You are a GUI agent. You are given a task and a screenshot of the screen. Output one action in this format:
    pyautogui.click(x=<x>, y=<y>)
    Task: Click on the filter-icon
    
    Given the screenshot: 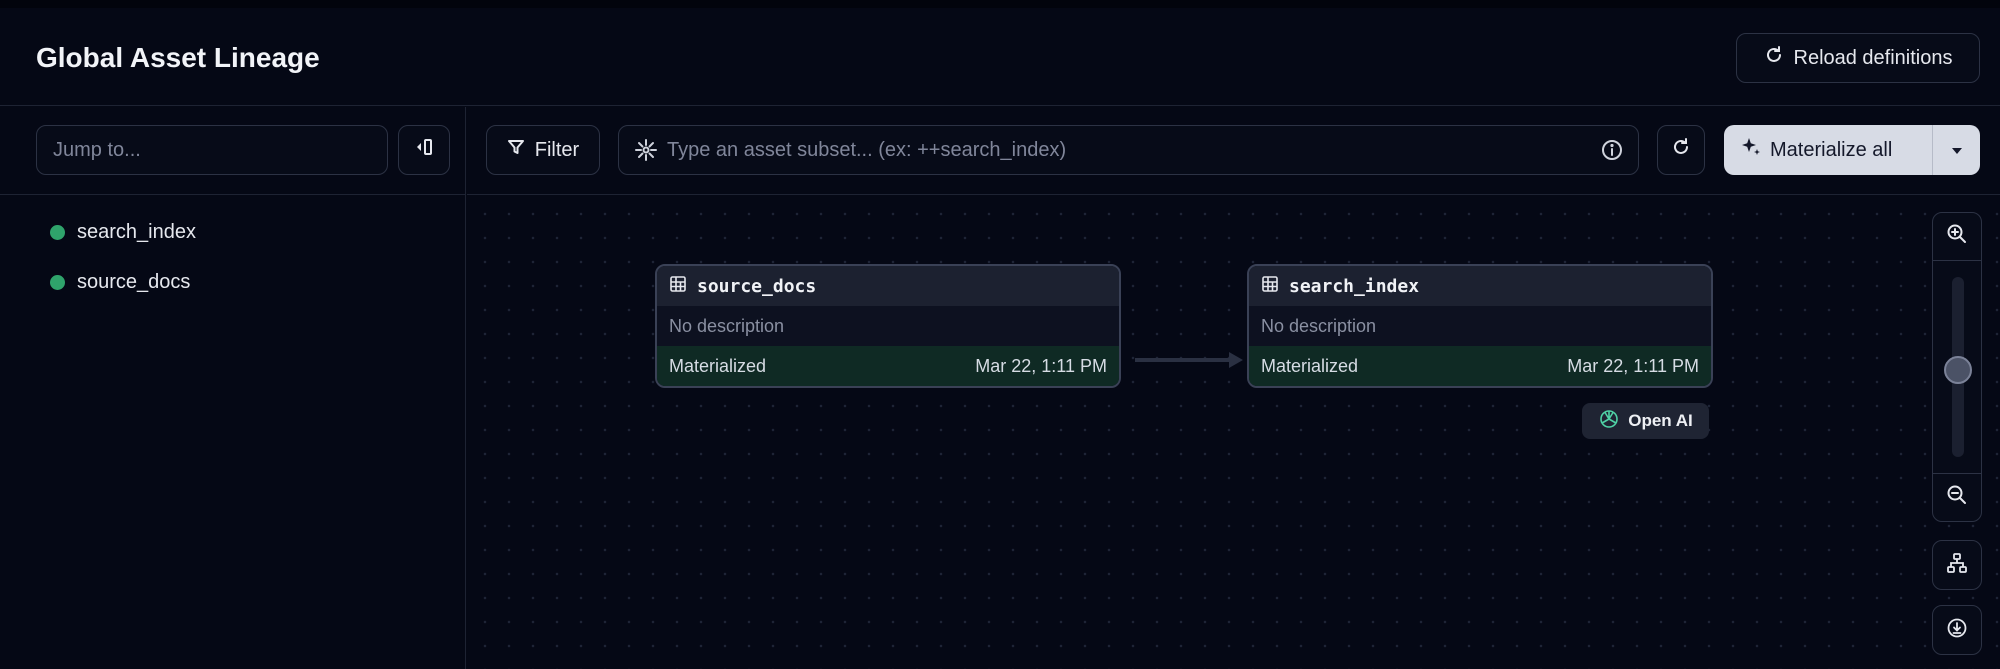 What is the action you would take?
    pyautogui.click(x=516, y=150)
    